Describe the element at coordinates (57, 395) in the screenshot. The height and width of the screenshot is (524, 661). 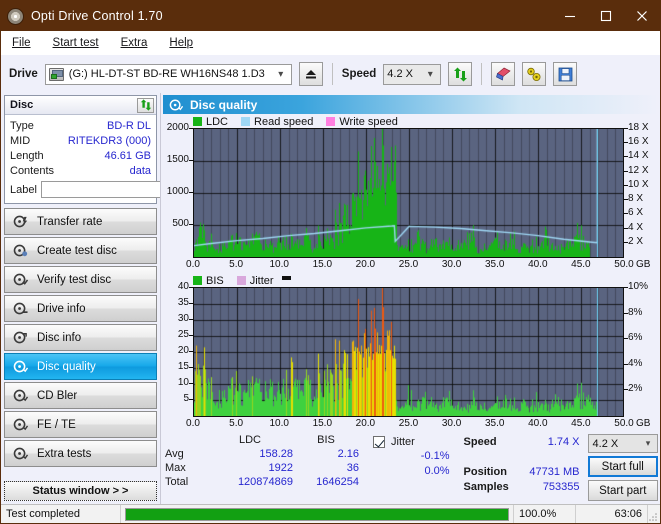
I see `sidebar-item-label: CD Bler` at that location.